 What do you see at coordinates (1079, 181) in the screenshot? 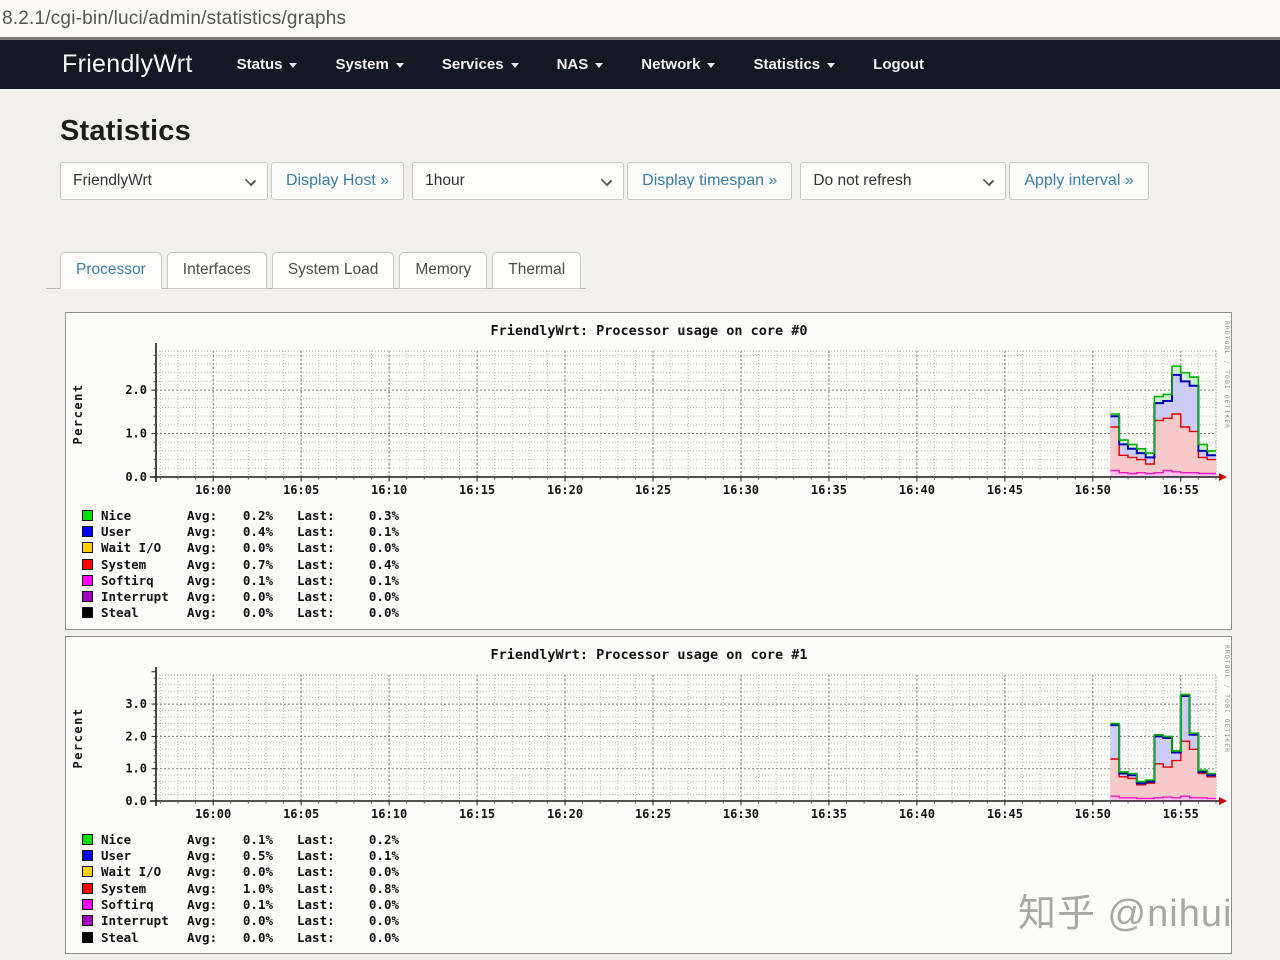
I see `apply-interval-button: Apply interval »` at bounding box center [1079, 181].